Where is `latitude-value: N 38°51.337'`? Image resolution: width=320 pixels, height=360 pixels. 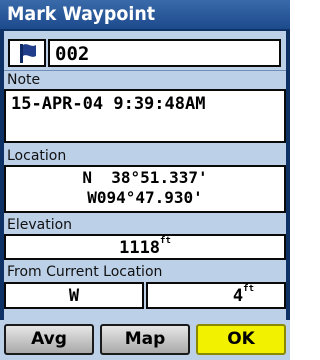
latitude-value: N 38°51.337' is located at coordinates (145, 177).